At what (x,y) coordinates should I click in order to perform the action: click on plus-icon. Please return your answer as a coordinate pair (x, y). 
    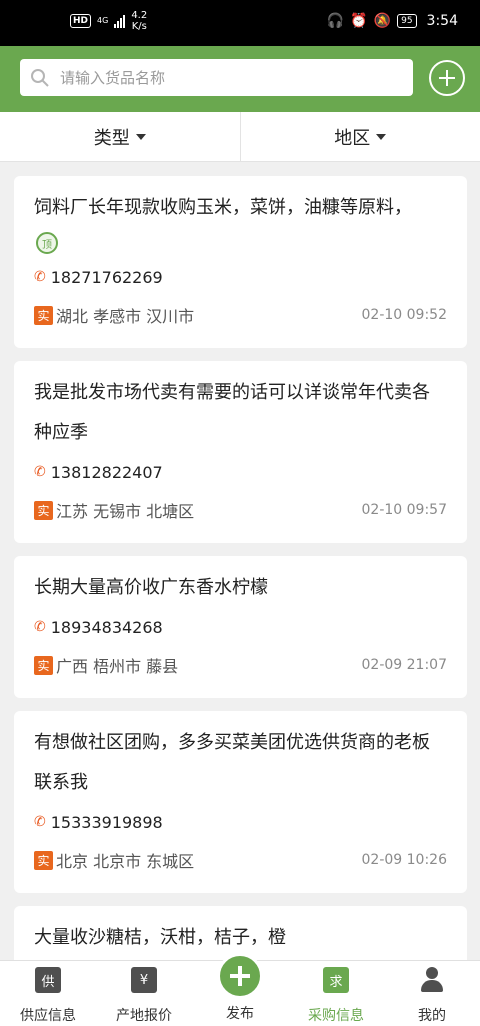
    Looking at the image, I should click on (240, 976).